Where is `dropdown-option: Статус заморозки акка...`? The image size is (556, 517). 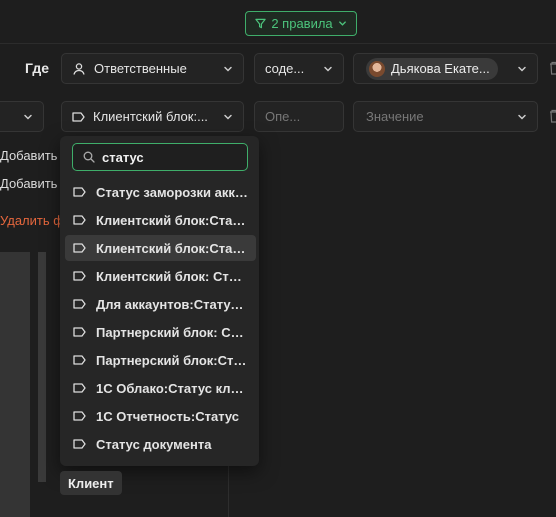 dropdown-option: Статус заморозки акка... is located at coordinates (160, 192).